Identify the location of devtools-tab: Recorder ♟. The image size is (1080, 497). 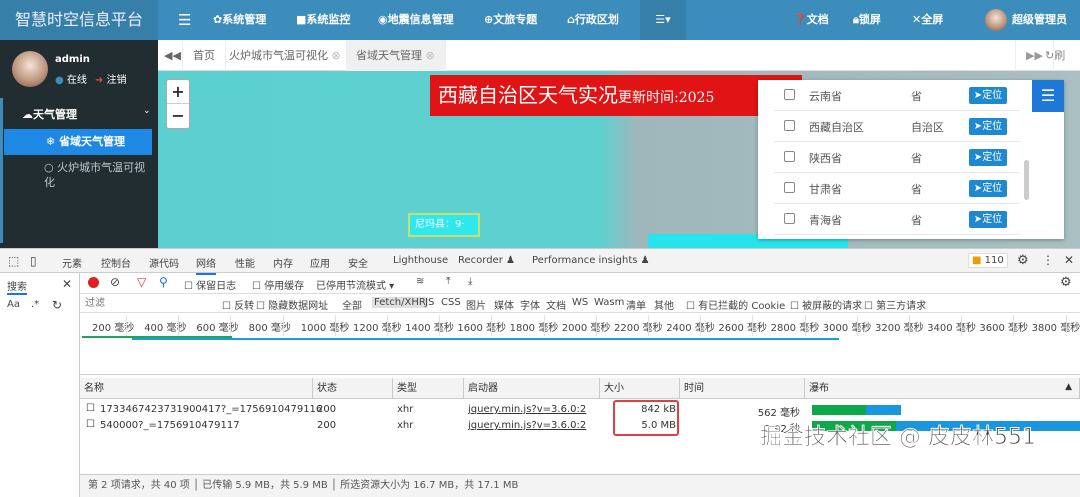
(486, 260).